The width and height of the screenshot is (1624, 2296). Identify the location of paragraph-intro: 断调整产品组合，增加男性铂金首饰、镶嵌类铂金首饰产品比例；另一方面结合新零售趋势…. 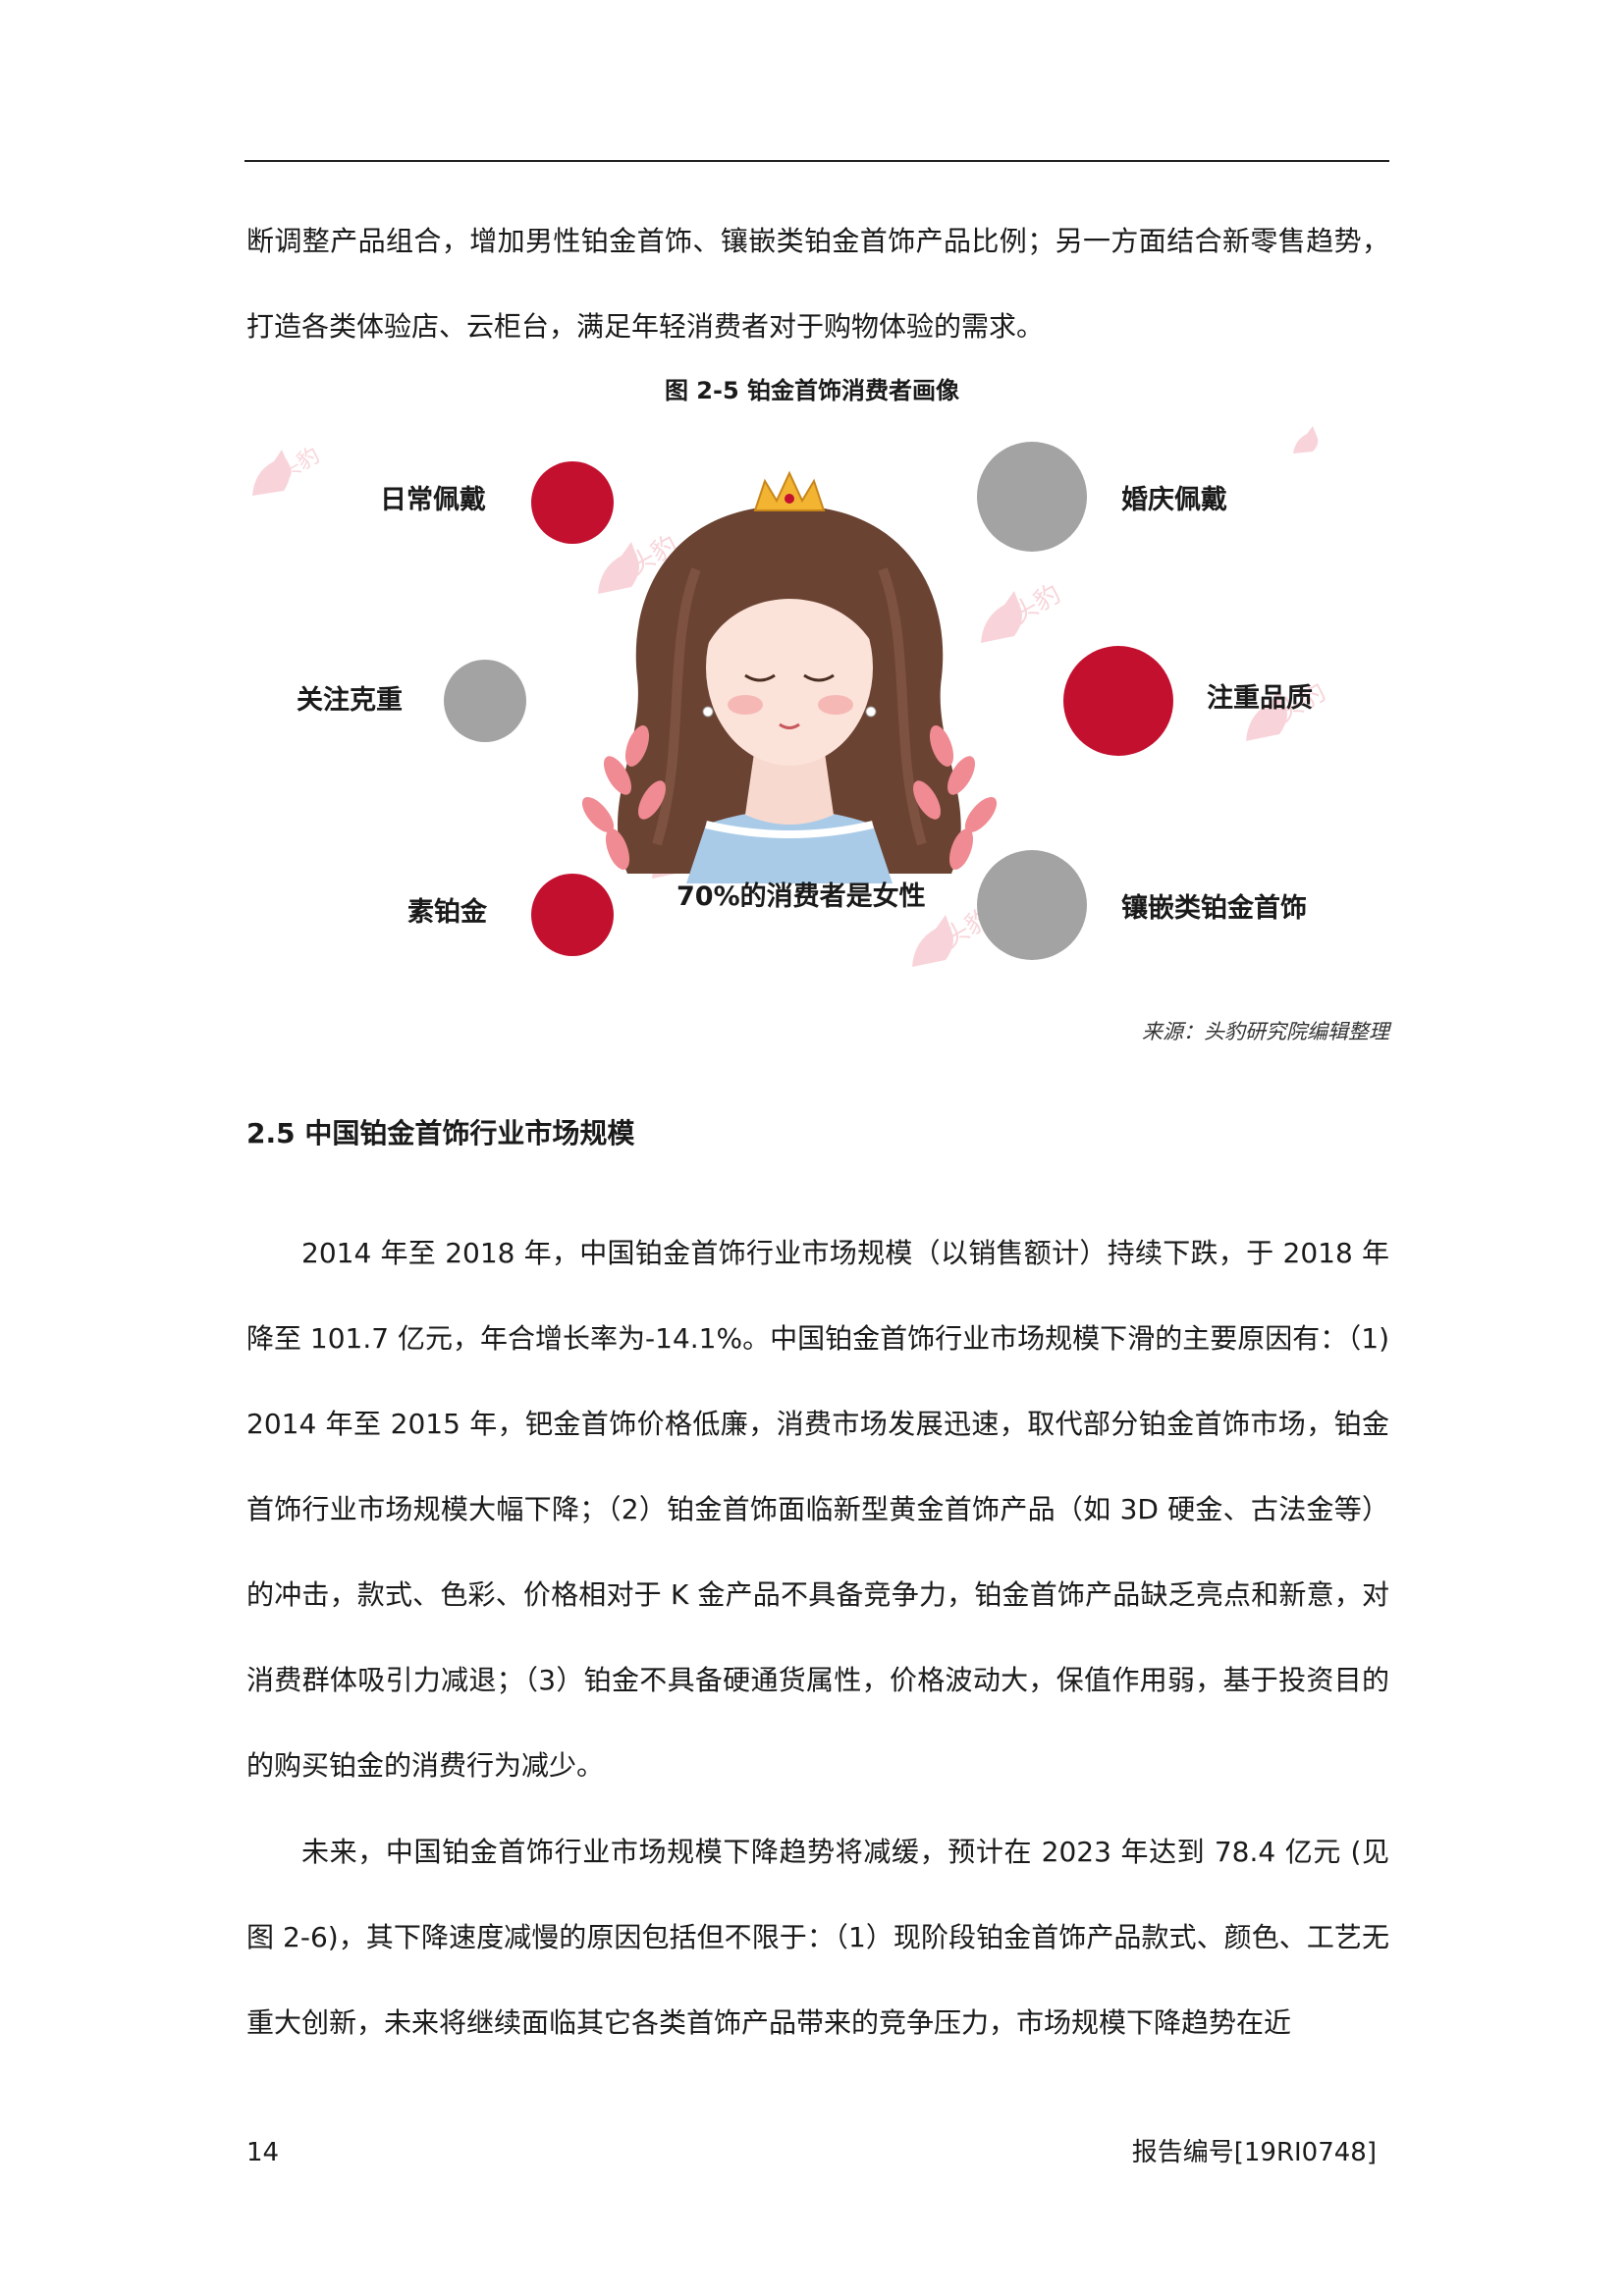
(817, 284).